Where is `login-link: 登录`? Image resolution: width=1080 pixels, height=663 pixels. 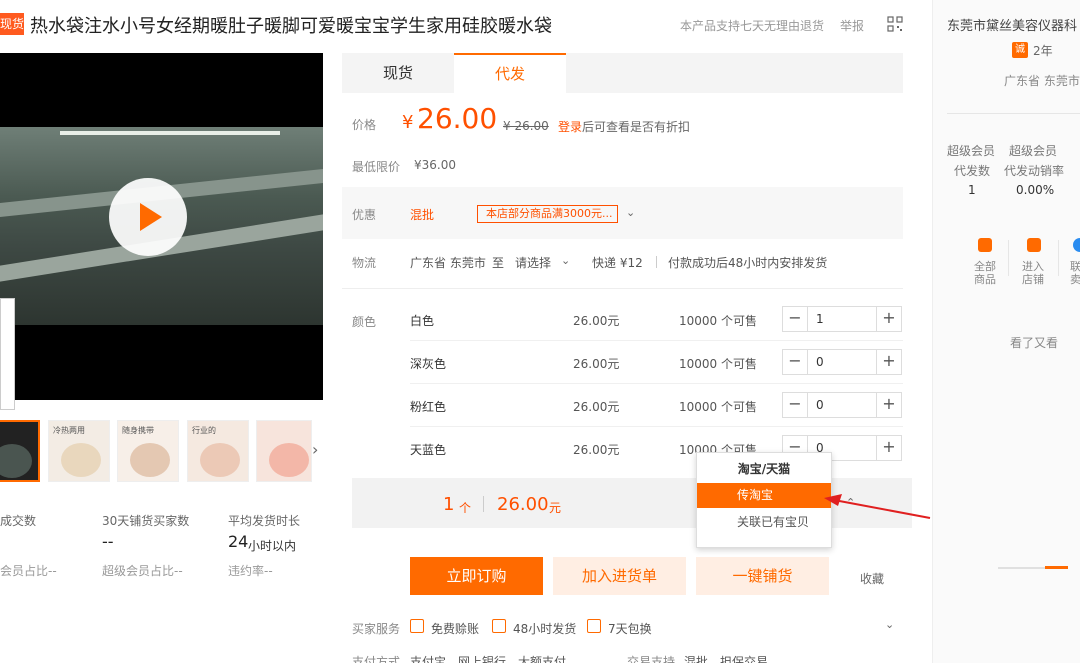
login-link: 登录 is located at coordinates (570, 126).